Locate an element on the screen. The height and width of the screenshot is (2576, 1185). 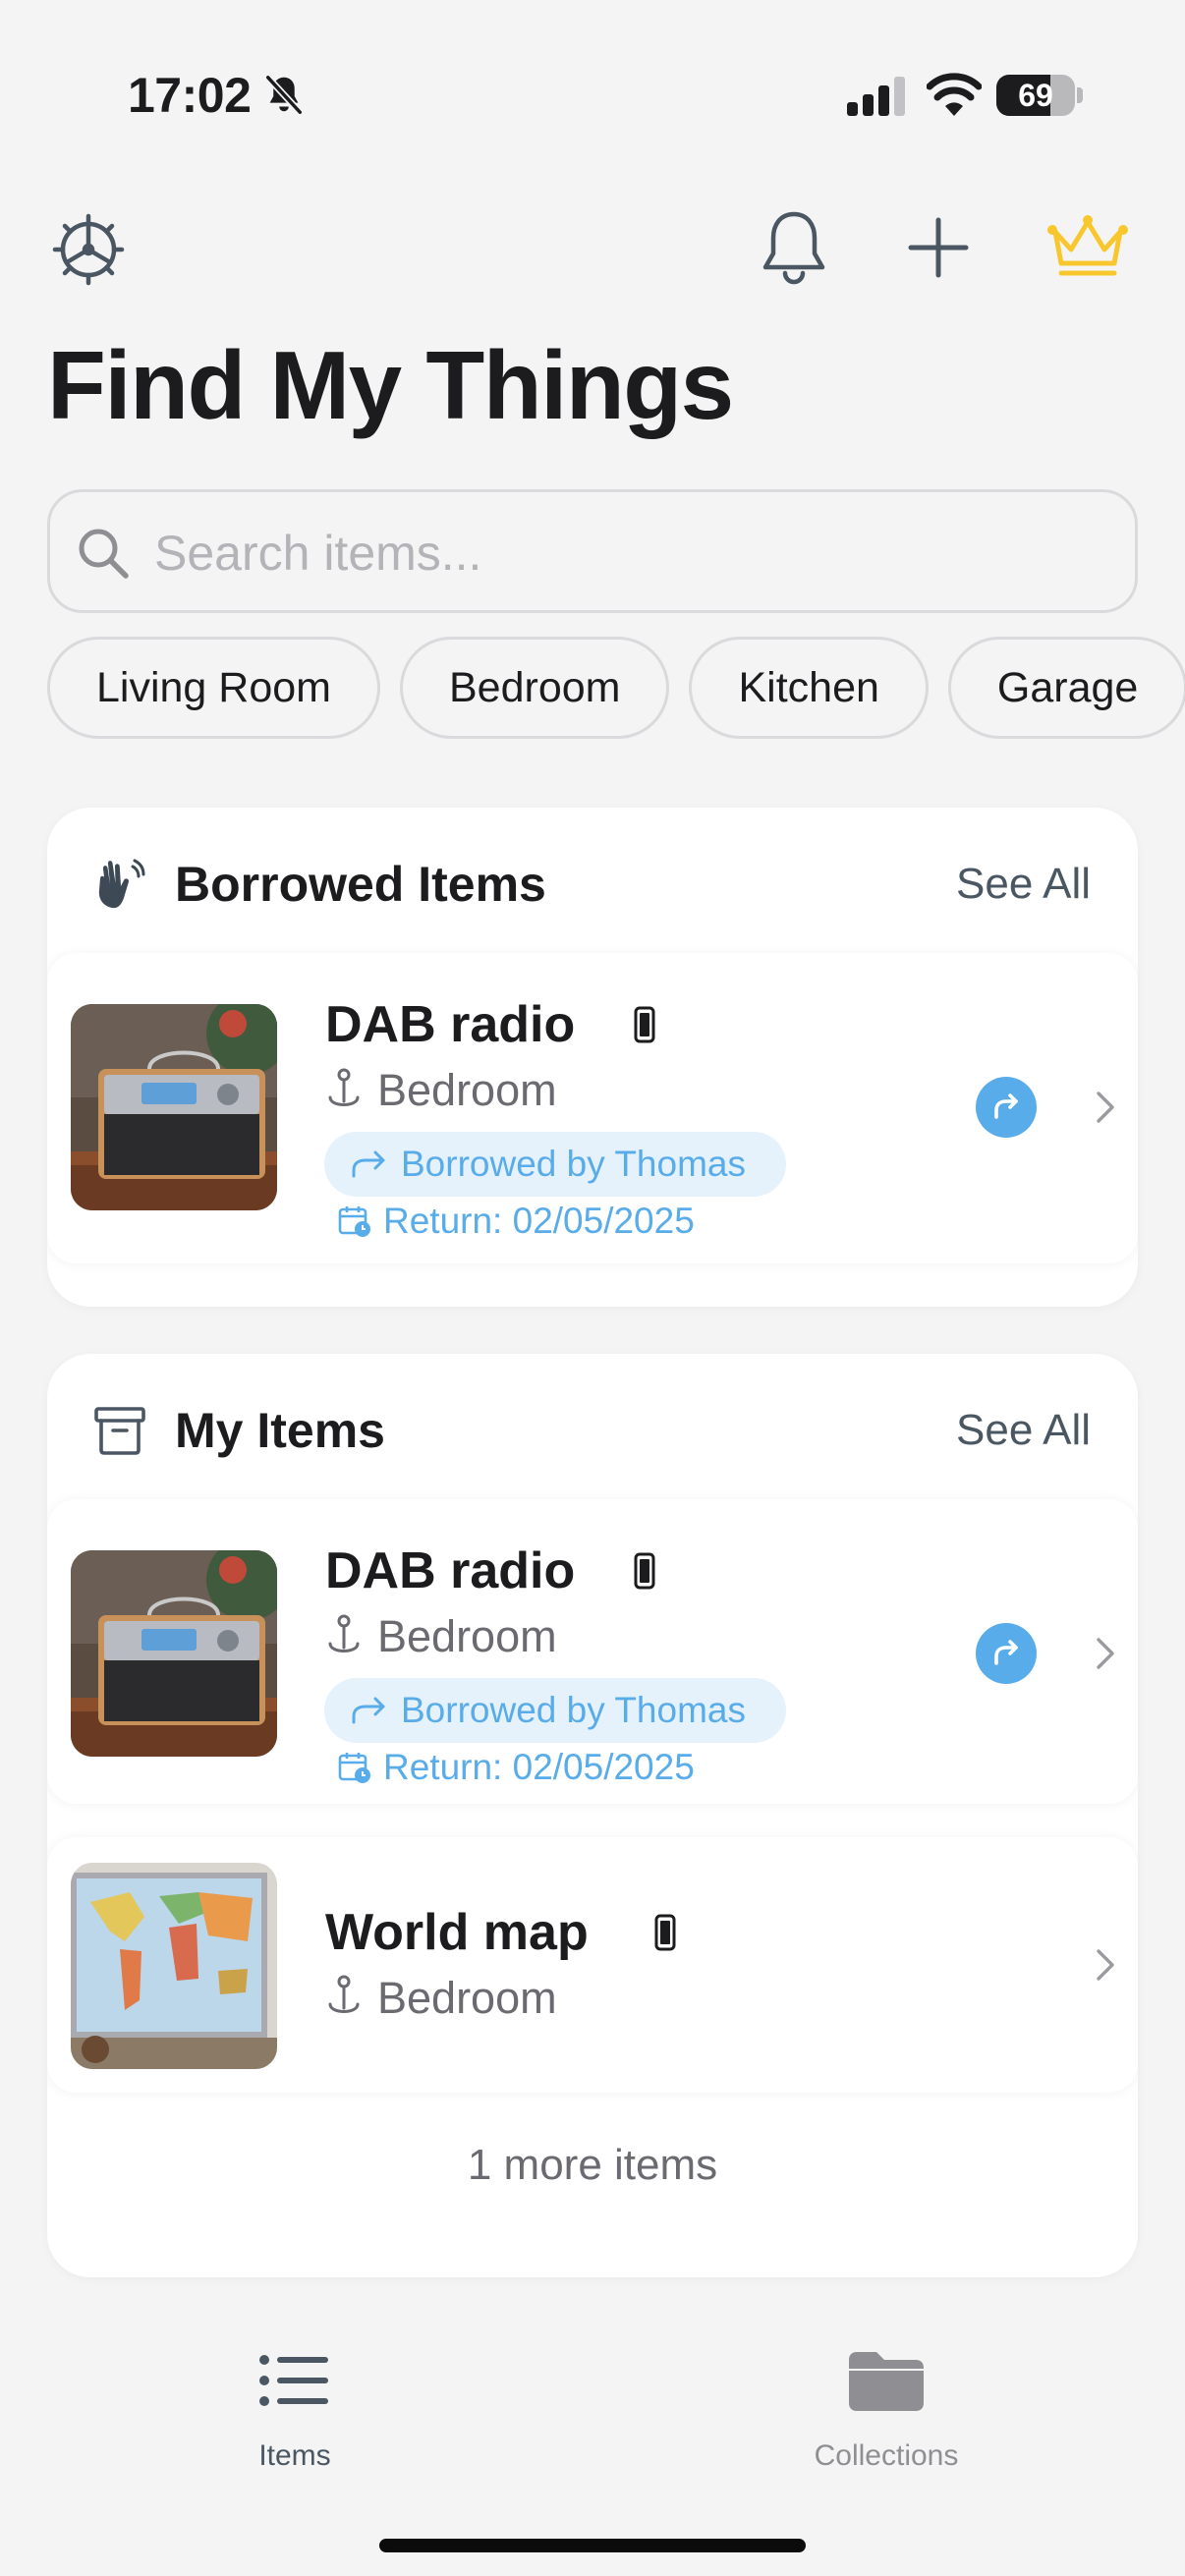
tab-collections-label: Collections is located at coordinates (887, 2455).